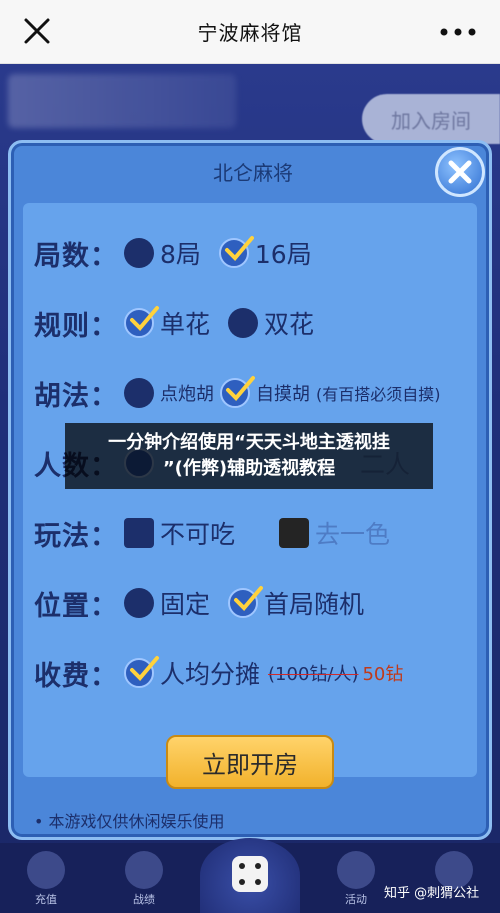  What do you see at coordinates (356, 870) in the screenshot?
I see `gift-icon` at bounding box center [356, 870].